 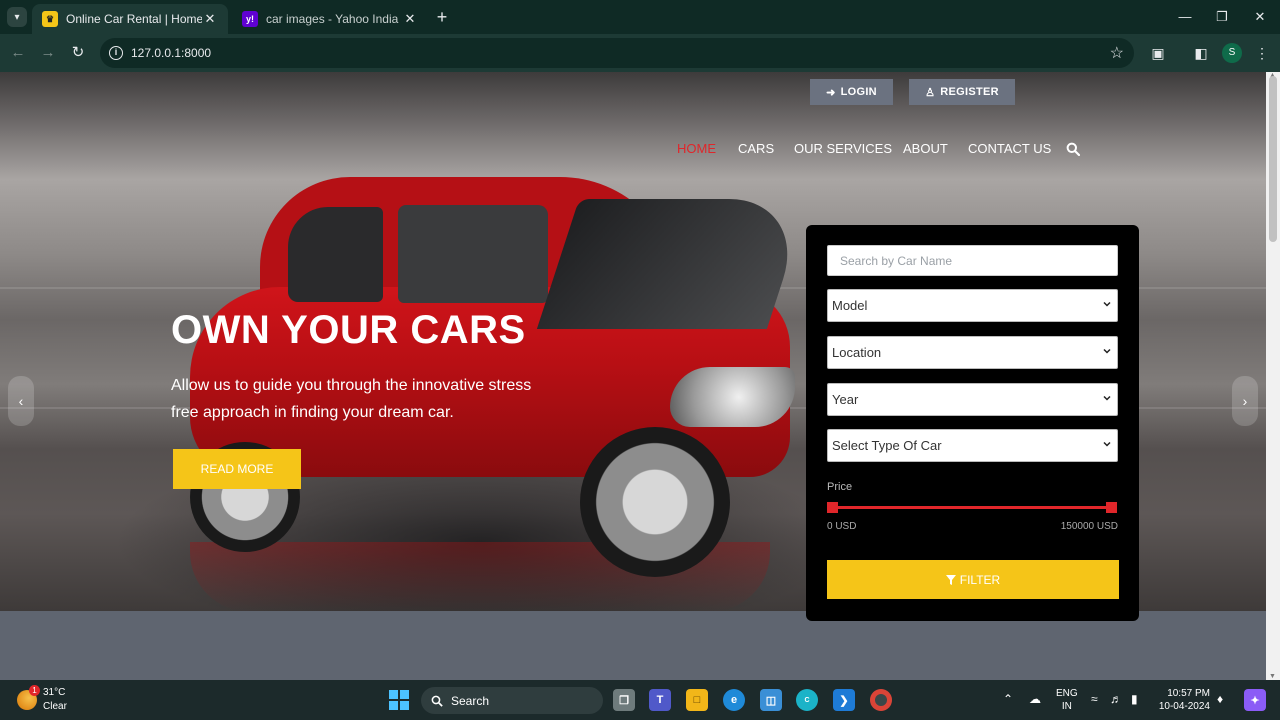 What do you see at coordinates (237, 469) in the screenshot?
I see `read-more-button: READ MORE` at bounding box center [237, 469].